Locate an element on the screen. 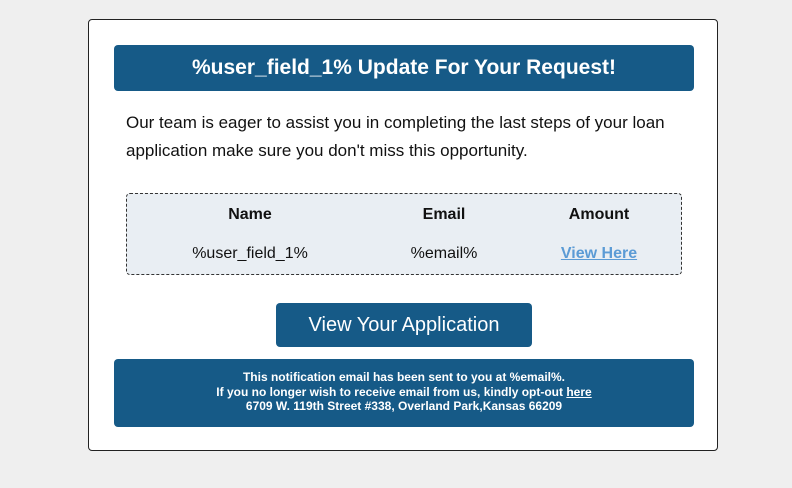 This screenshot has height=488, width=792. table-header-amount: Amount is located at coordinates (599, 214).